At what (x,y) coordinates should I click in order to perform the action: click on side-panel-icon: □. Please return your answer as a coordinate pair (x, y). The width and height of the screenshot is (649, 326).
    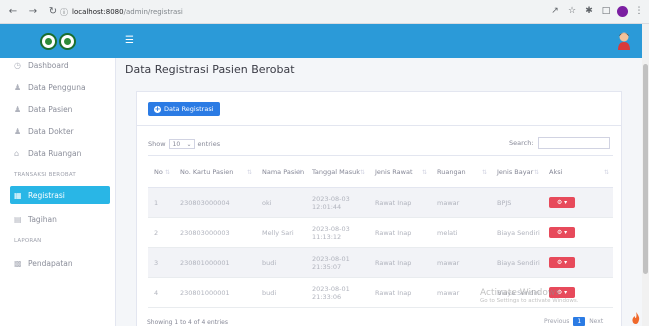
    Looking at the image, I should click on (606, 11).